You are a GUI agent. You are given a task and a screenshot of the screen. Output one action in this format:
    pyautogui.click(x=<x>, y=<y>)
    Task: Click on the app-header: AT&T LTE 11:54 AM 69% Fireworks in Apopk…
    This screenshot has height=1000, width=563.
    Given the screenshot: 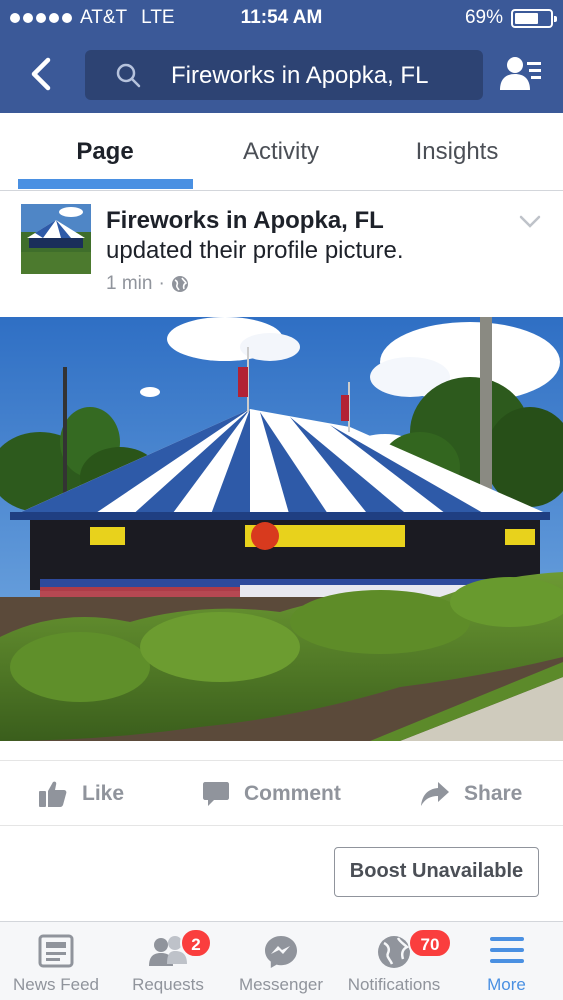 What is the action you would take?
    pyautogui.click(x=281, y=56)
    